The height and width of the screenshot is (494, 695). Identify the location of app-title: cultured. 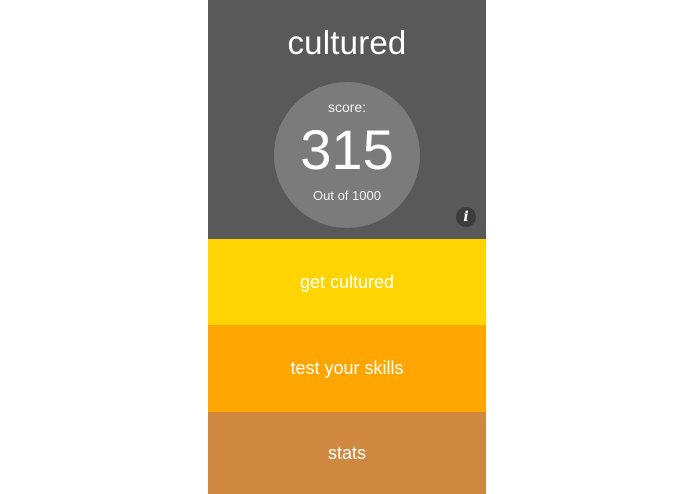
(347, 42).